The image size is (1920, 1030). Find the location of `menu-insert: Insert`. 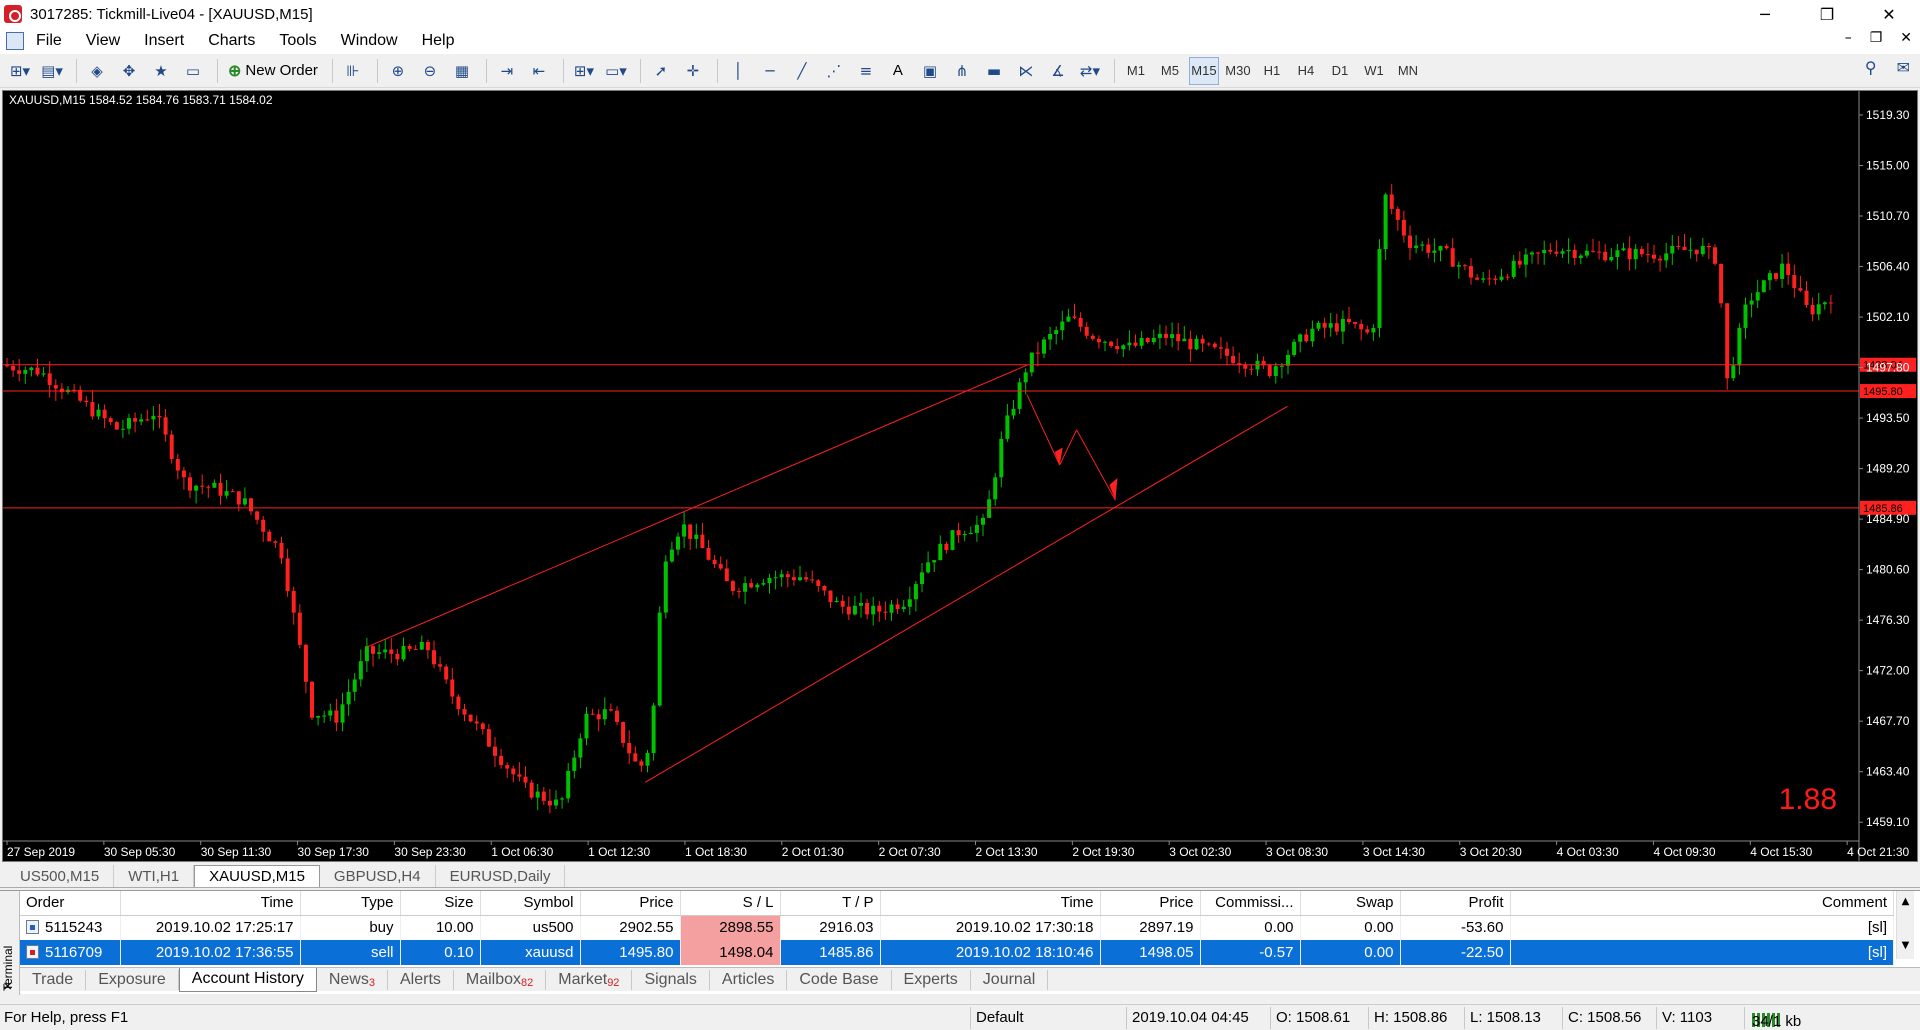

menu-insert: Insert is located at coordinates (164, 41).